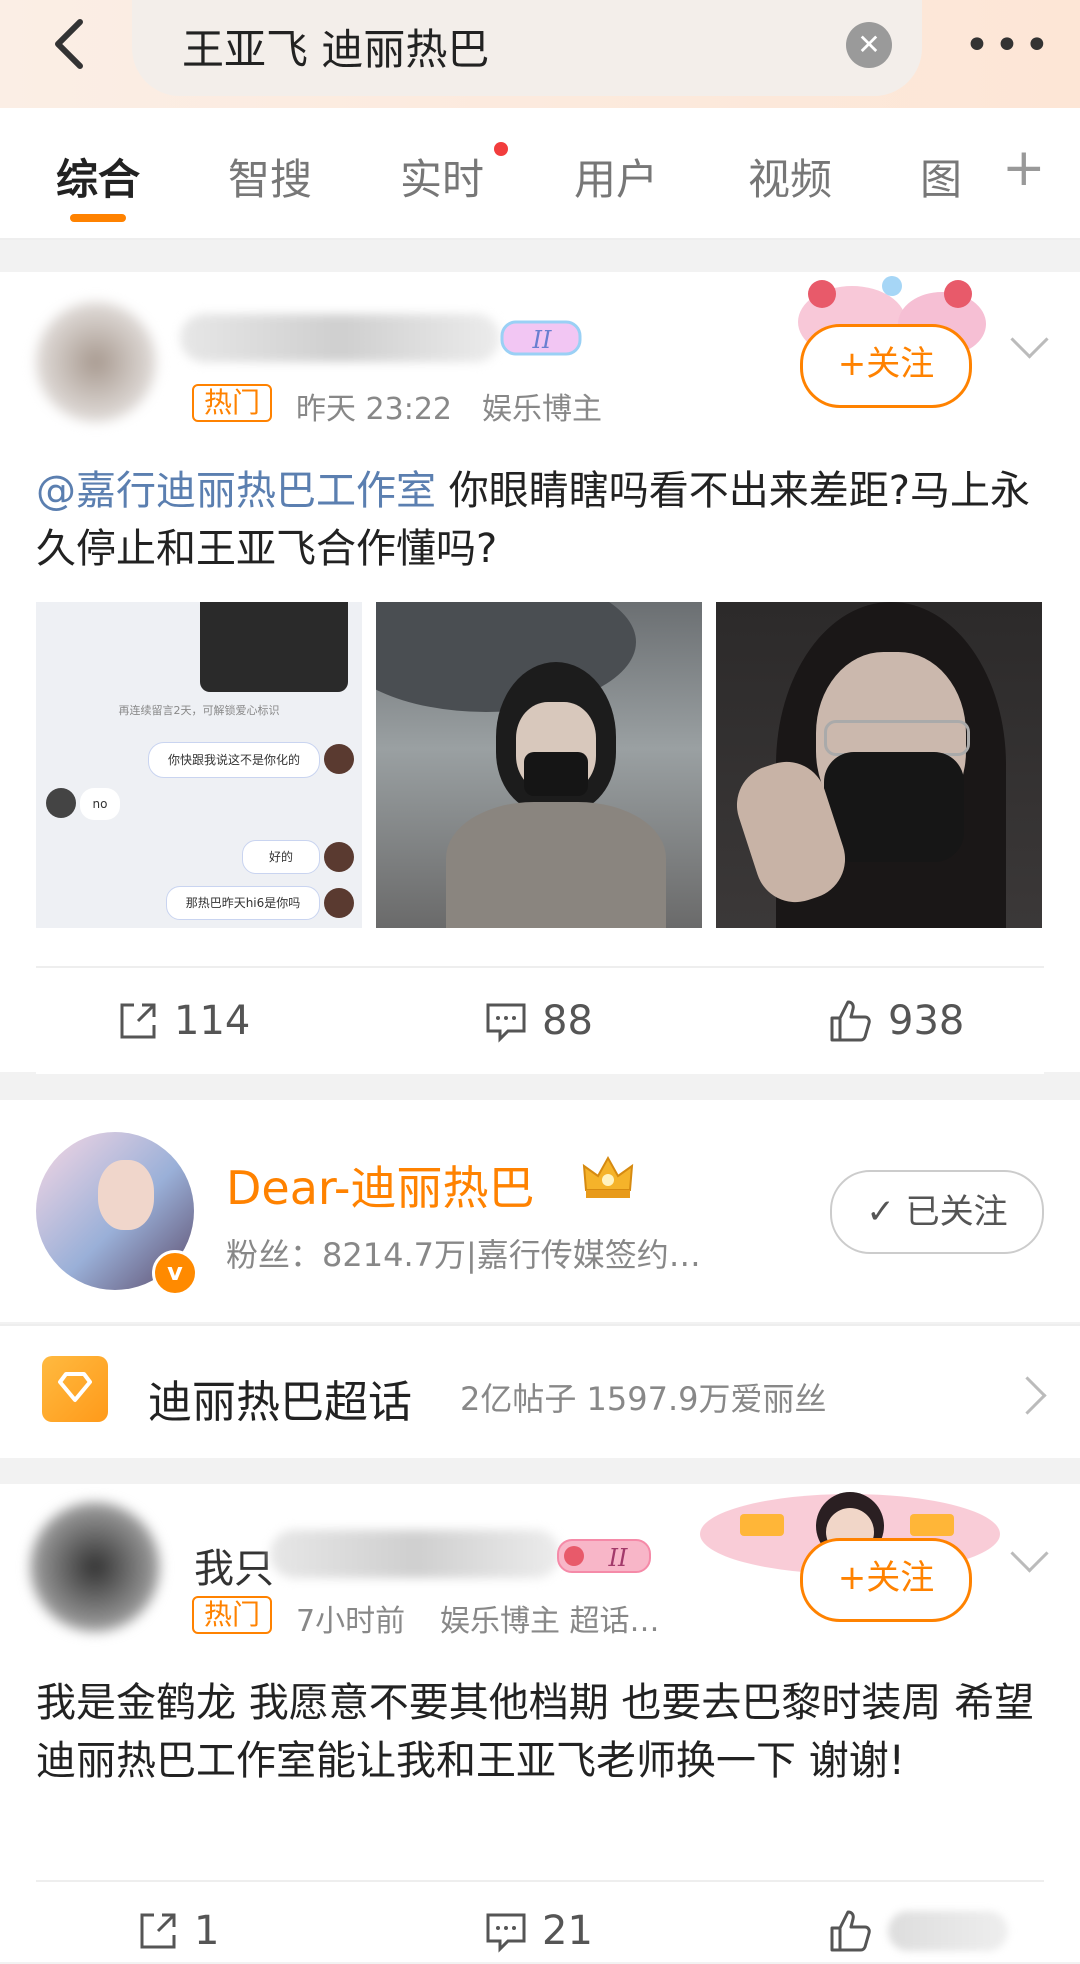 This screenshot has width=1080, height=1964. Describe the element at coordinates (616, 176) in the screenshot. I see `tab-users: 用户` at that location.